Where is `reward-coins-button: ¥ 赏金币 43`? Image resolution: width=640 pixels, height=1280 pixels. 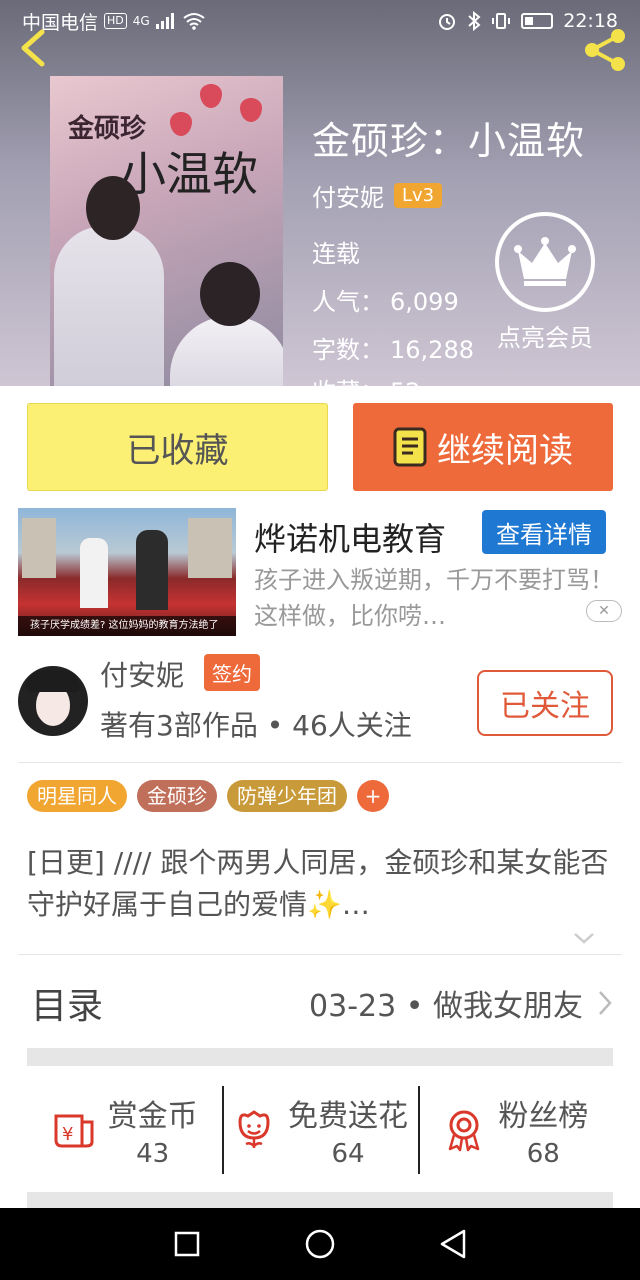
reward-coins-button: ¥ 赏金币 43 is located at coordinates (124, 1130).